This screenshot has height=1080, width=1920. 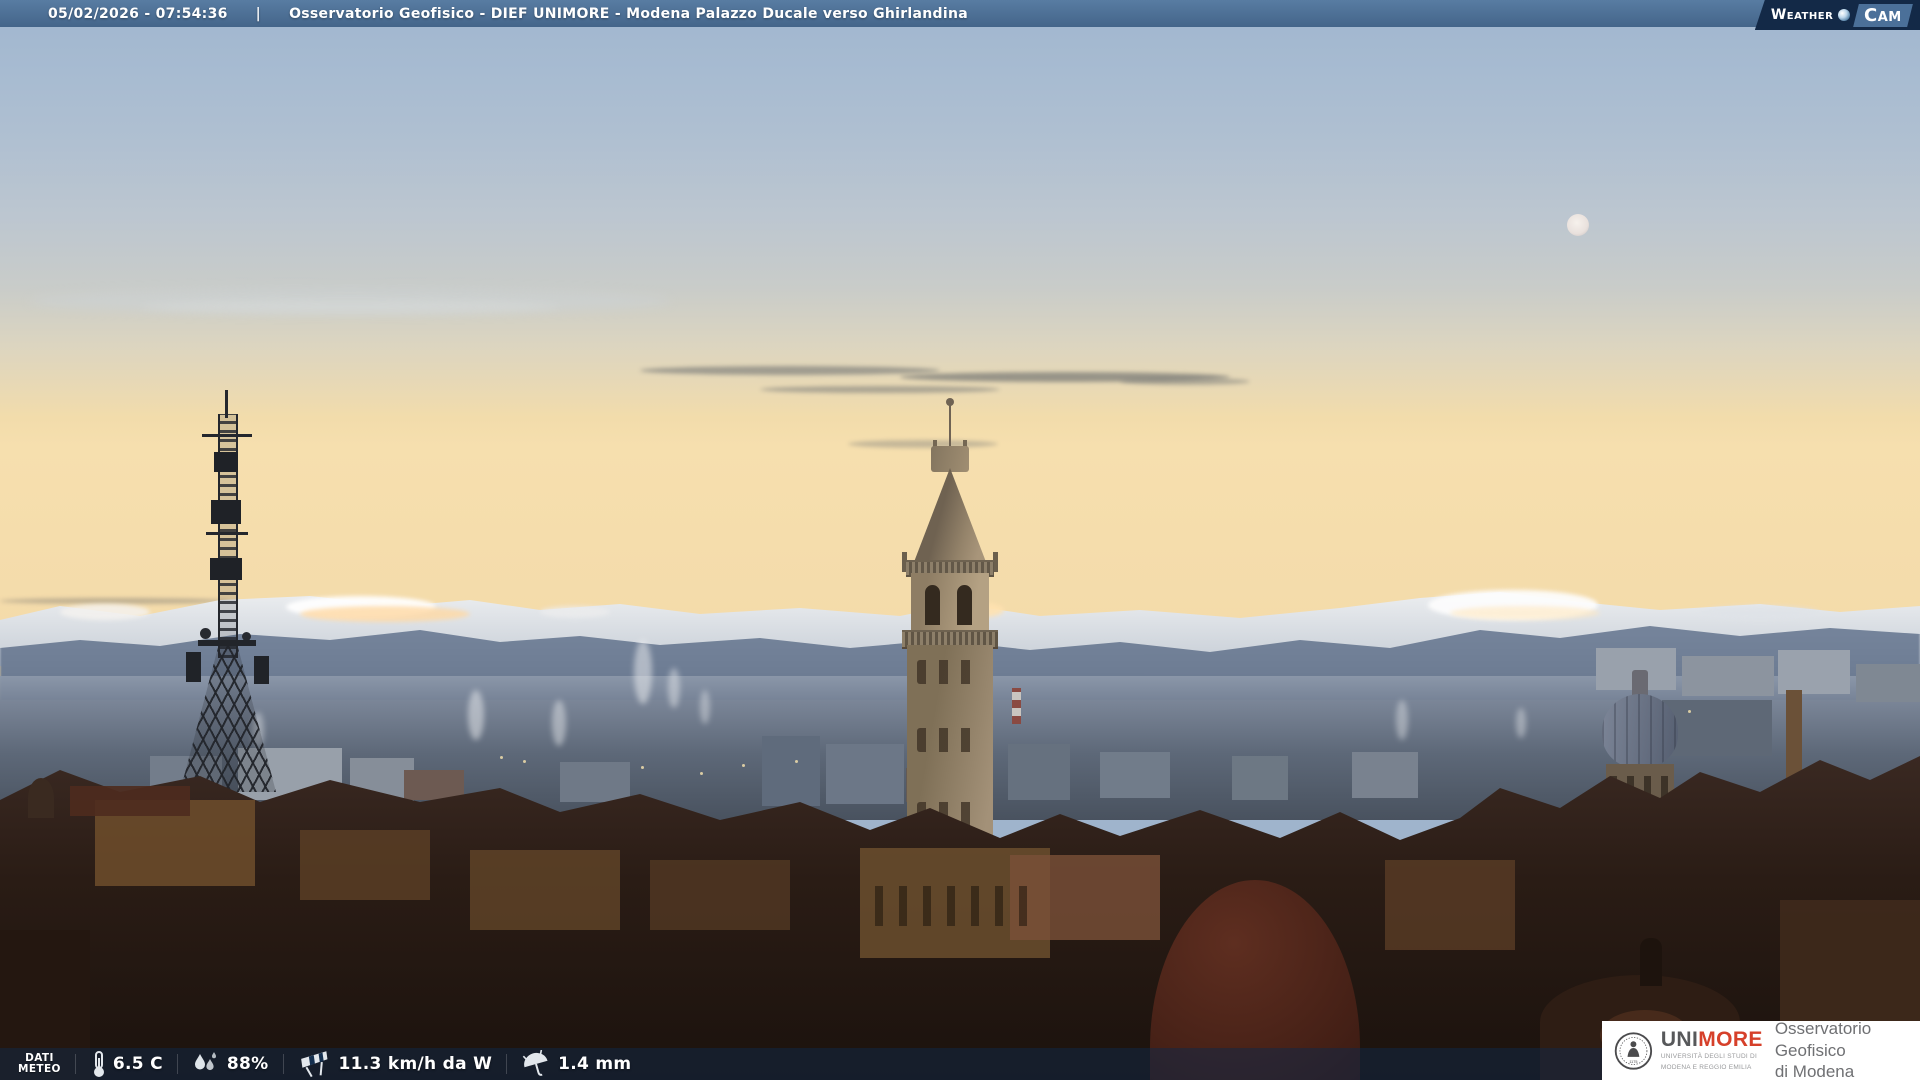 What do you see at coordinates (415, 1064) in the screenshot?
I see `wind-value: 11.3 km/h da W` at bounding box center [415, 1064].